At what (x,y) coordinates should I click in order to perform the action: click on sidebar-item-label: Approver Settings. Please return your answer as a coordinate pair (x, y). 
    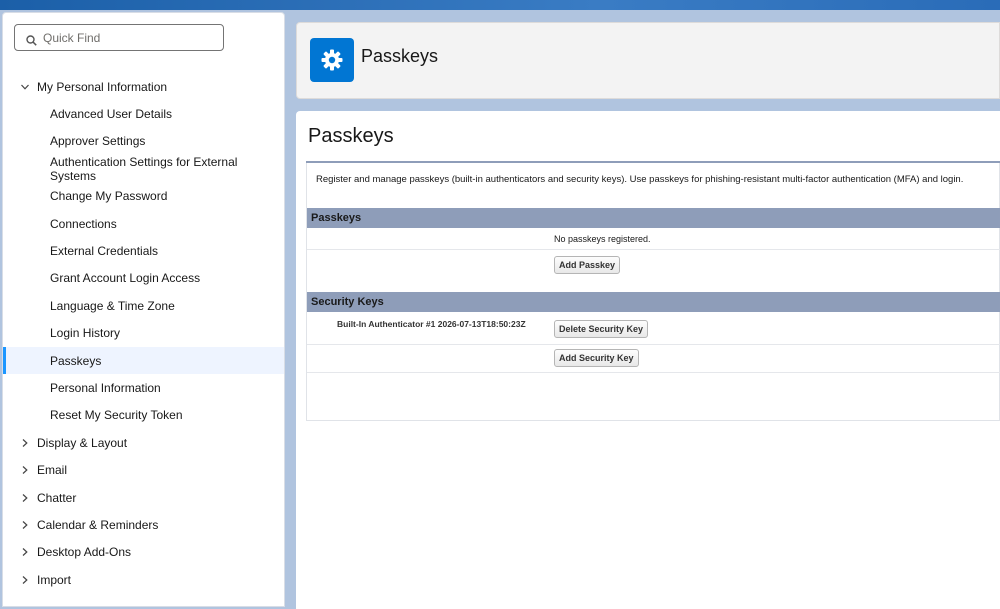
    Looking at the image, I should click on (98, 141).